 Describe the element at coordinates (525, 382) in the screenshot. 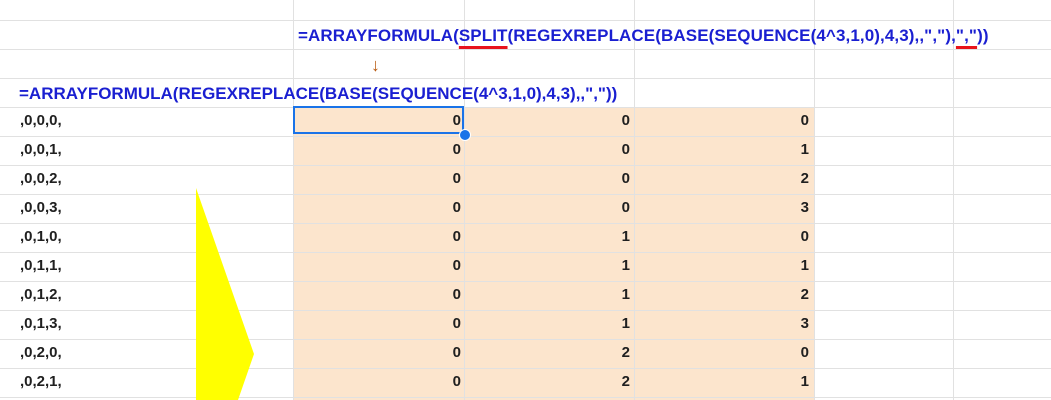

I see `table-row: ,0,2,1, 0 2 1` at that location.